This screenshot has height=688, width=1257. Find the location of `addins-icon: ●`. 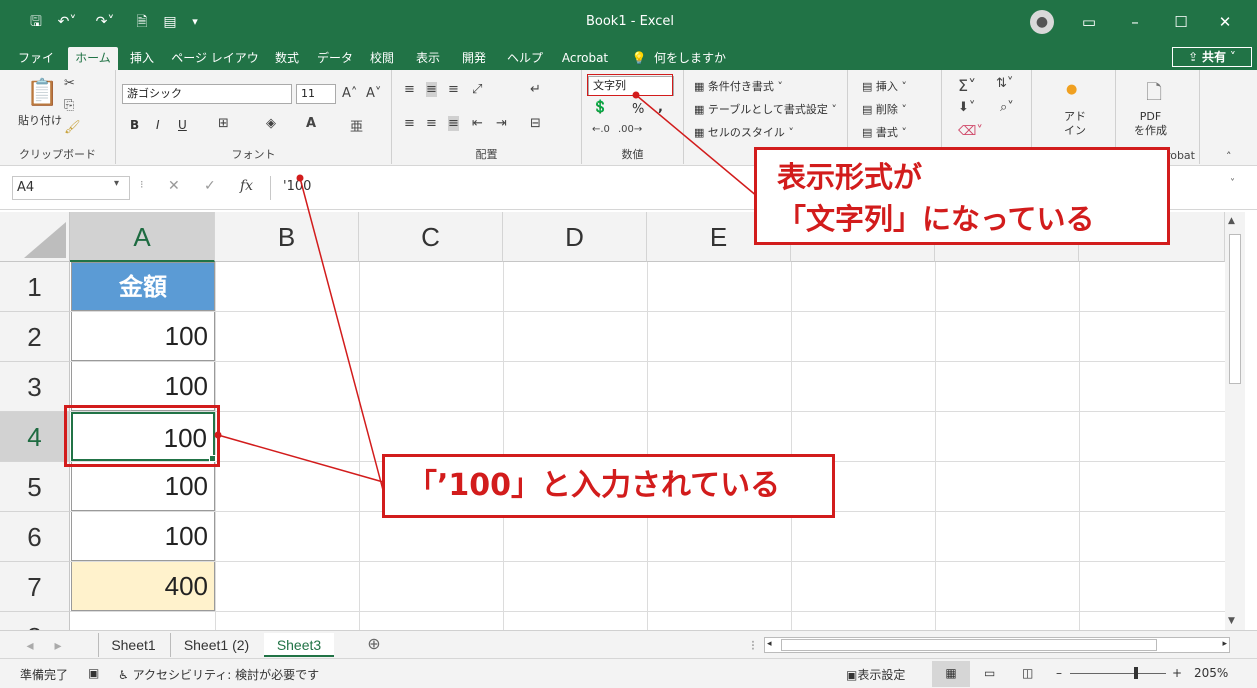

addins-icon: ● is located at coordinates (1071, 89).